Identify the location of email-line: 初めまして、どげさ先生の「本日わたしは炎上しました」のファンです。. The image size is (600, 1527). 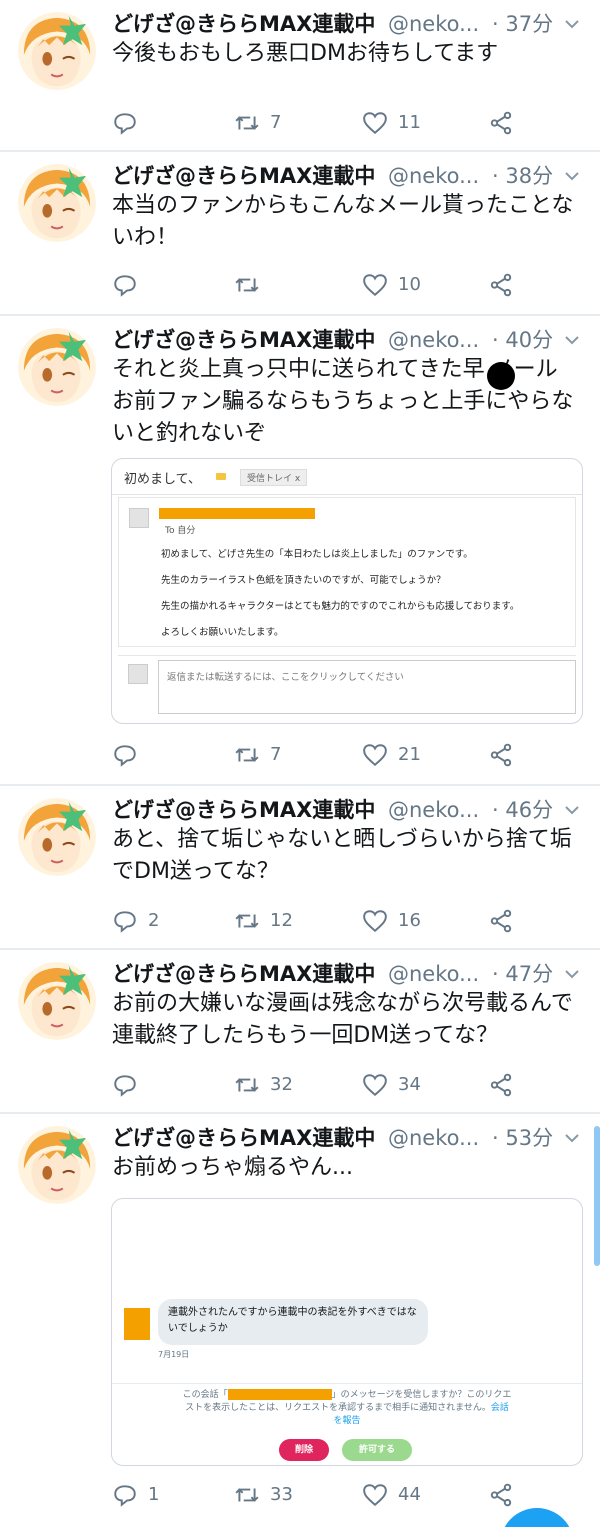
(317, 554).